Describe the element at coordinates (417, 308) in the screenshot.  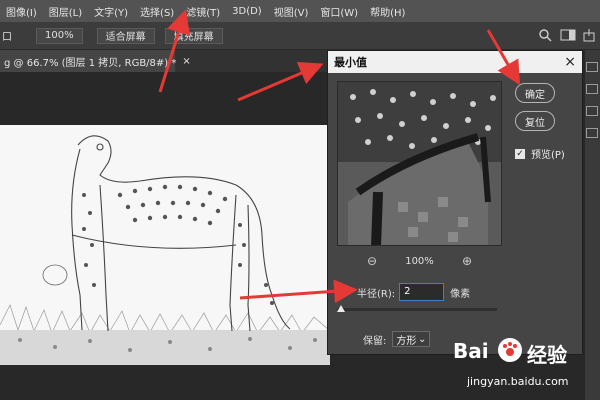
I see `radius-slider` at that location.